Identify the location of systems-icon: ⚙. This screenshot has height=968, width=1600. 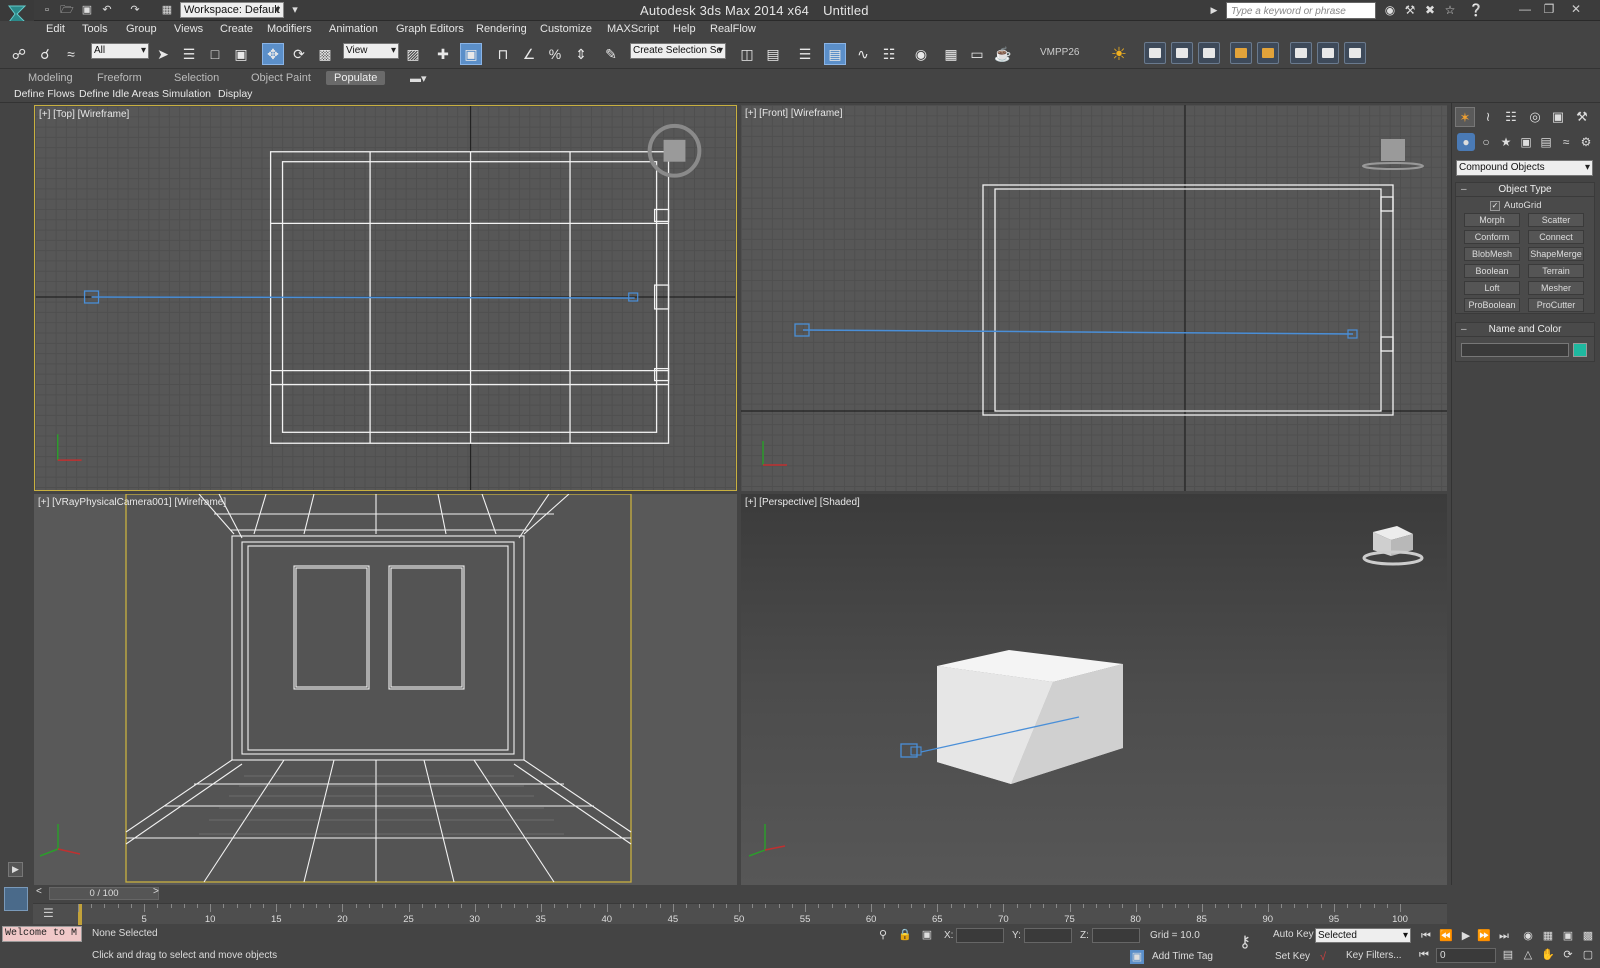
(1586, 142).